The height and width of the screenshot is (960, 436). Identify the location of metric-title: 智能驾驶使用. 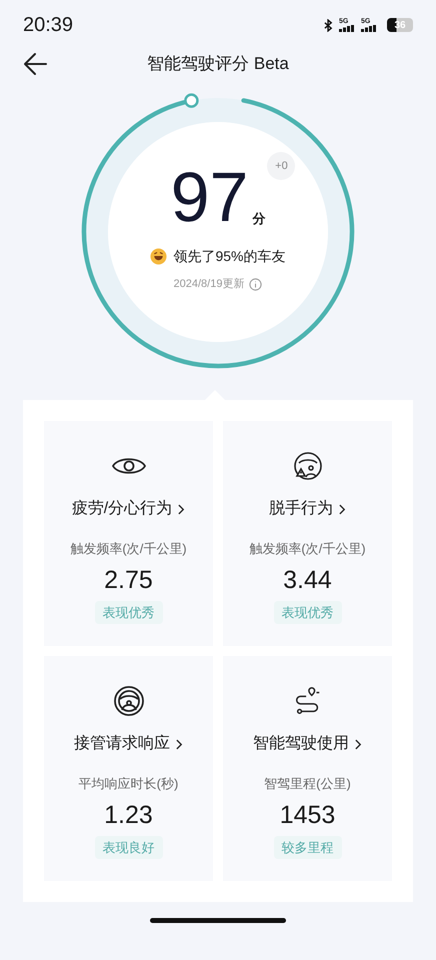
(301, 744).